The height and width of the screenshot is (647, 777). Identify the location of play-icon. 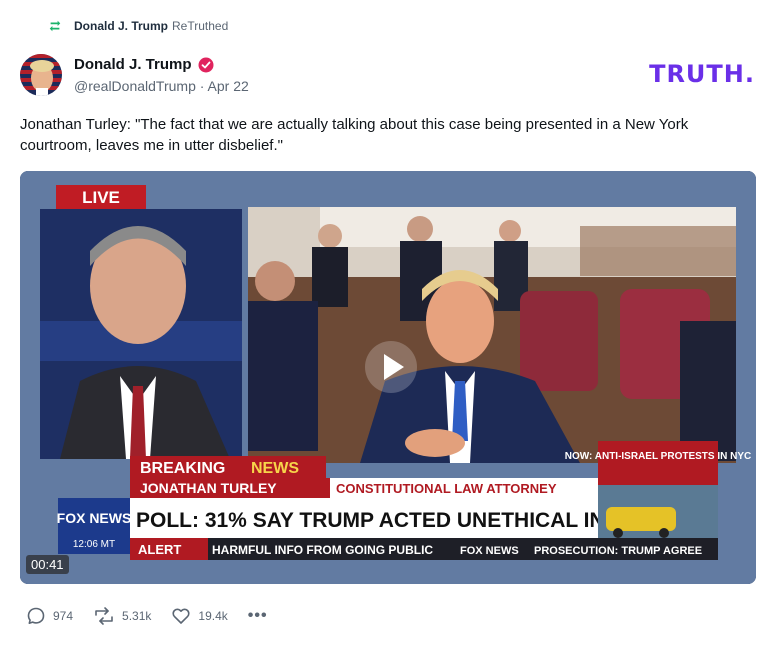
(393, 367).